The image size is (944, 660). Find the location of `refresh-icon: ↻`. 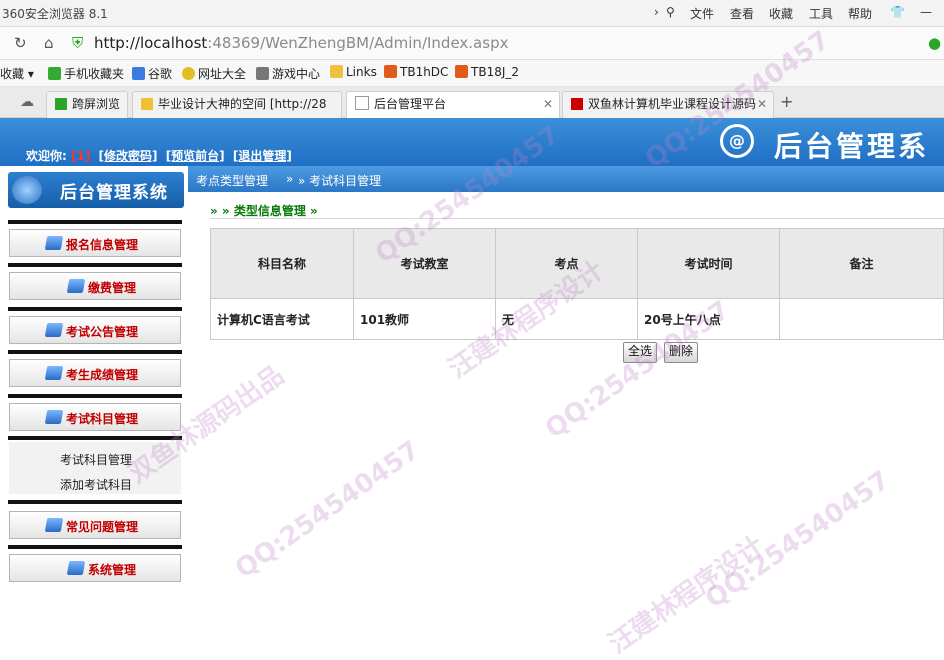

refresh-icon: ↻ is located at coordinates (20, 43).